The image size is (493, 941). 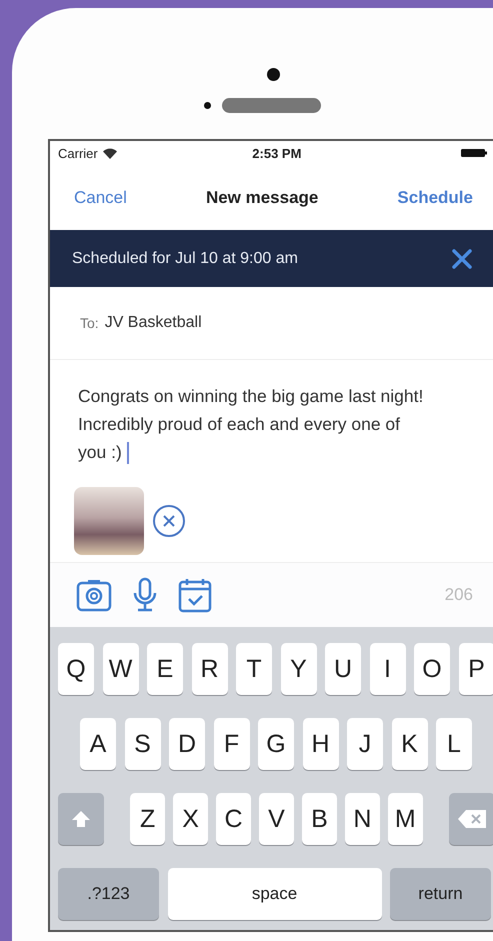 I want to click on to-label: To:, so click(x=89, y=323).